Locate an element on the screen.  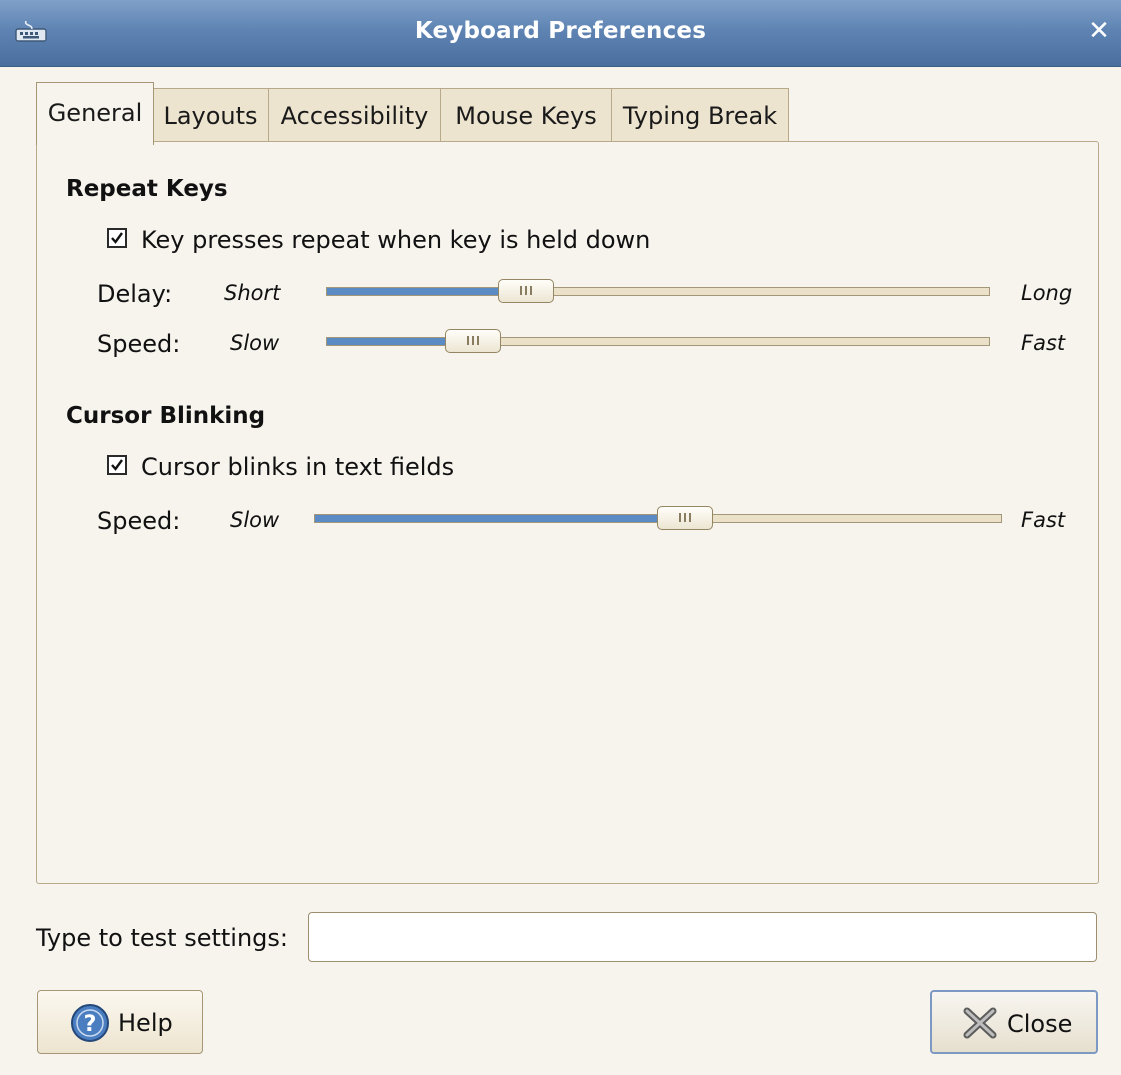
blink-speed-slider-fill is located at coordinates (500, 518).